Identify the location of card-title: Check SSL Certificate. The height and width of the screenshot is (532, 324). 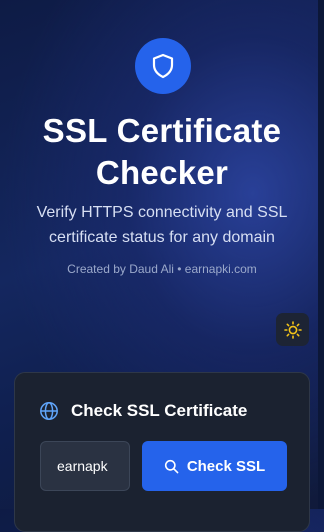
(159, 410).